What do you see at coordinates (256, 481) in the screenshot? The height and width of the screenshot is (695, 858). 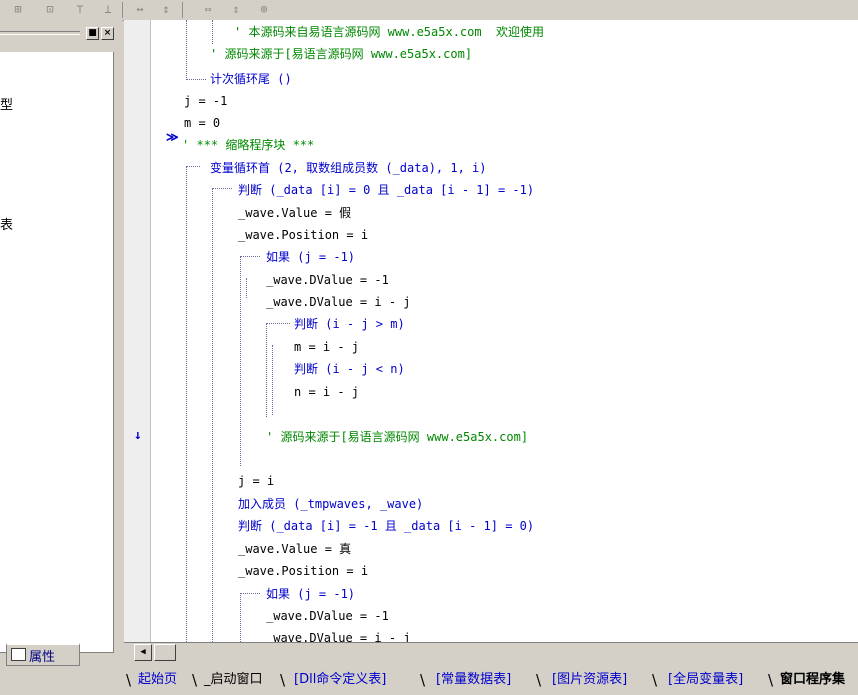 I see `code-line: j = i` at bounding box center [256, 481].